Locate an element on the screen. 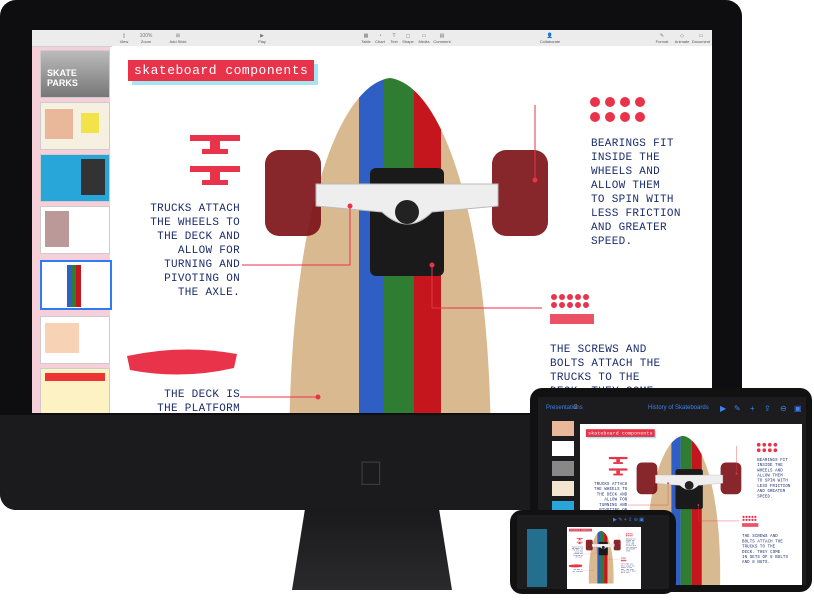 The image size is (814, 601). play-icon: ▶ is located at coordinates (723, 408).